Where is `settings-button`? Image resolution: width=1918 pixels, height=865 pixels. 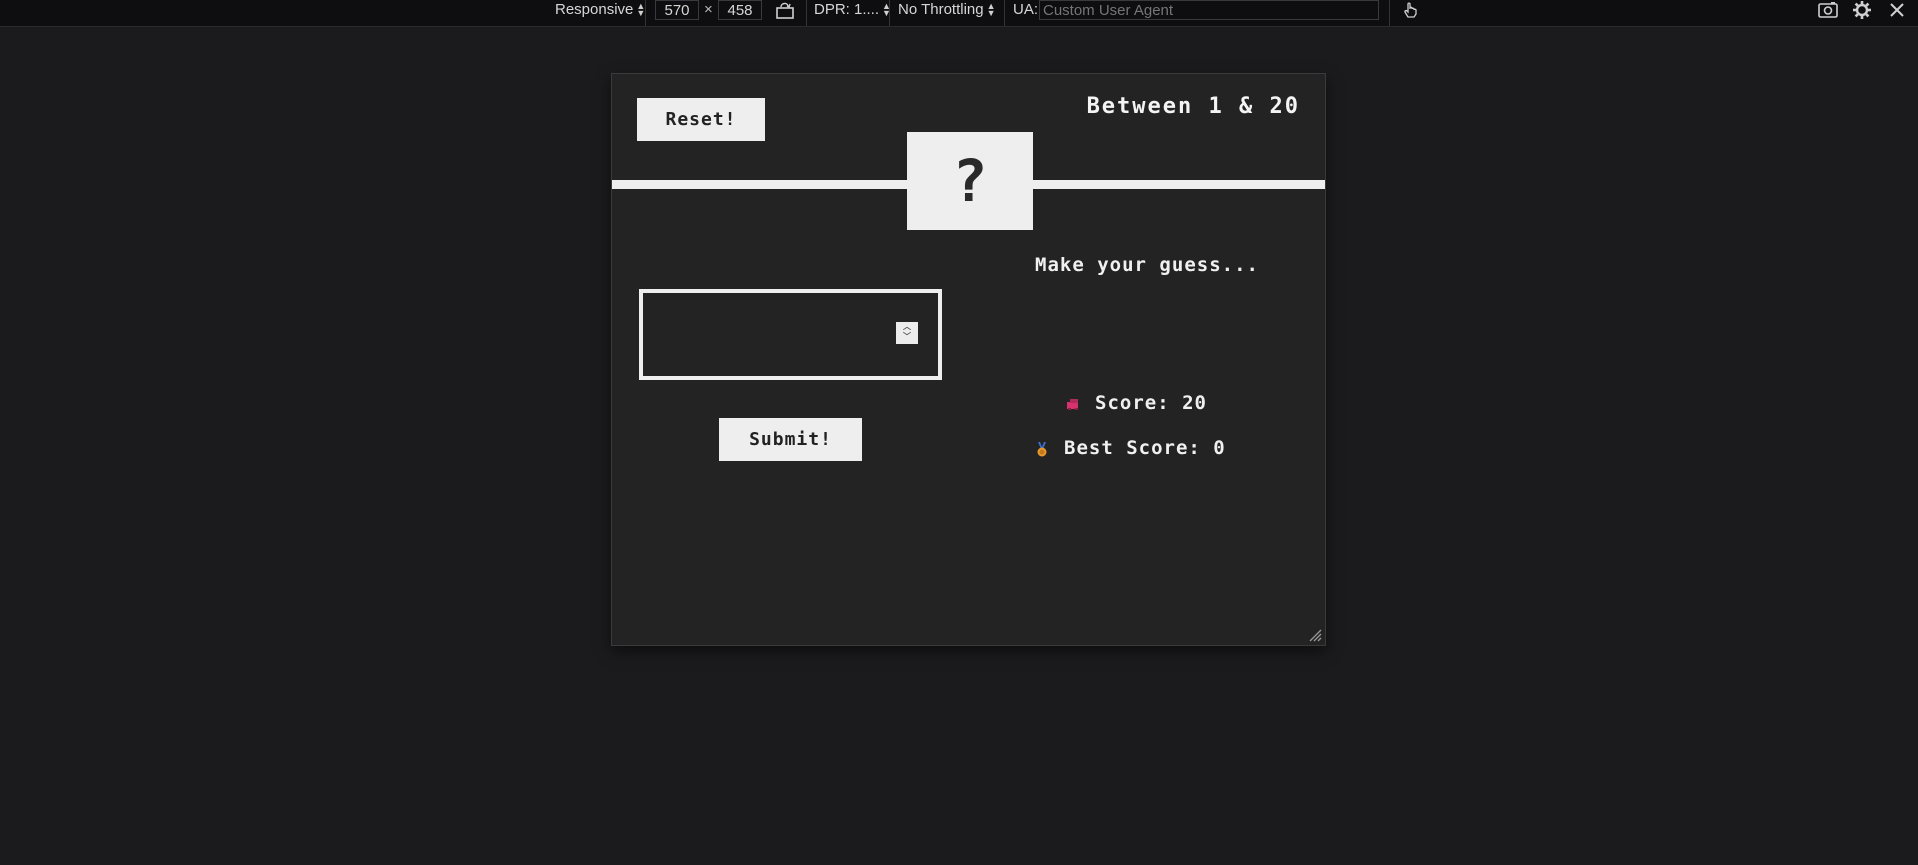 settings-button is located at coordinates (1862, 13).